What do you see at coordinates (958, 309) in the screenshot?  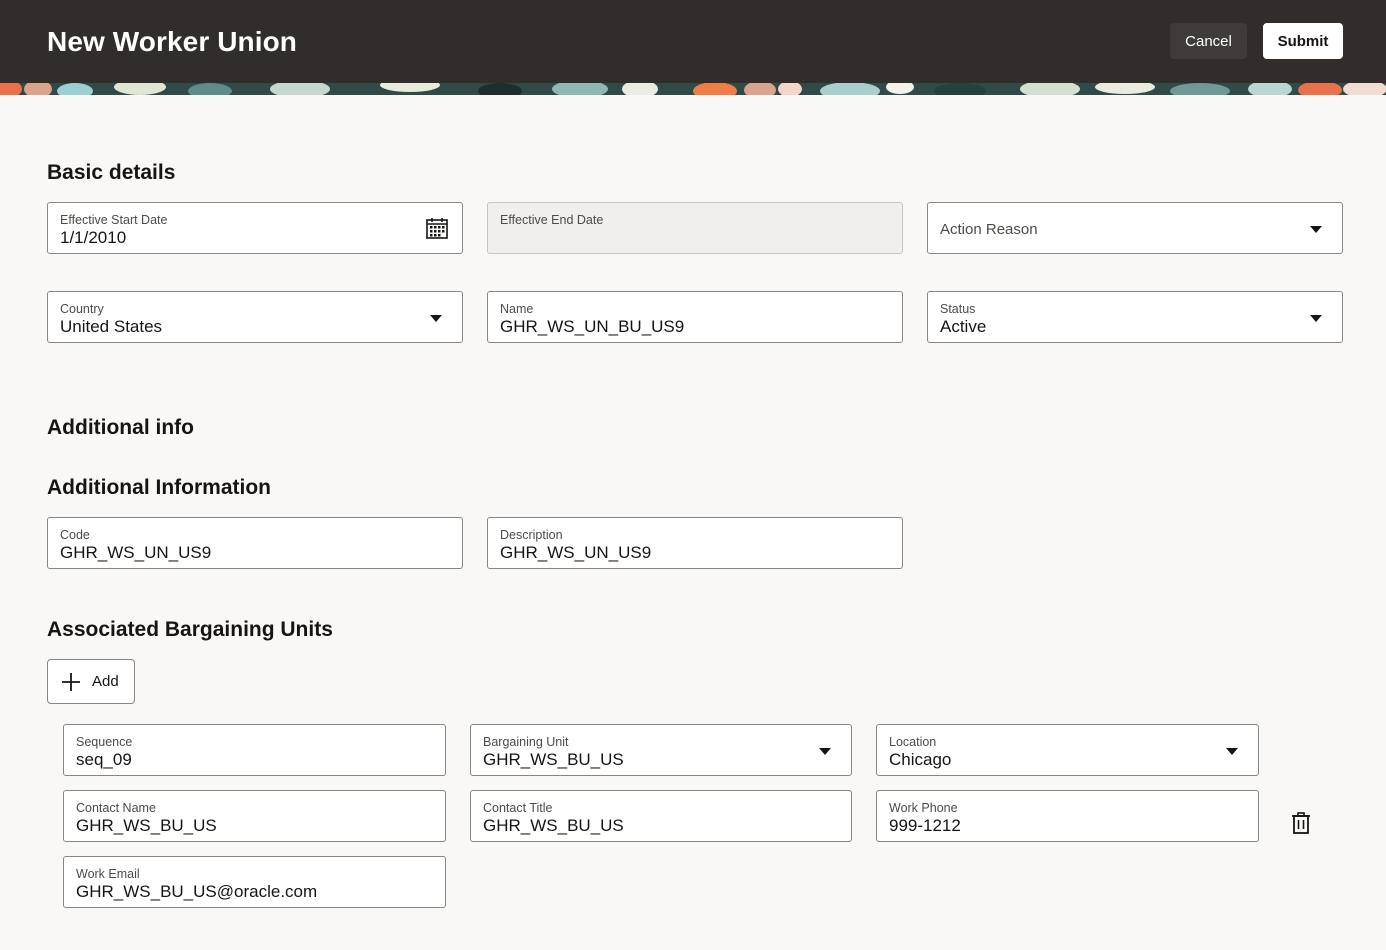 I see `status-label: Status` at bounding box center [958, 309].